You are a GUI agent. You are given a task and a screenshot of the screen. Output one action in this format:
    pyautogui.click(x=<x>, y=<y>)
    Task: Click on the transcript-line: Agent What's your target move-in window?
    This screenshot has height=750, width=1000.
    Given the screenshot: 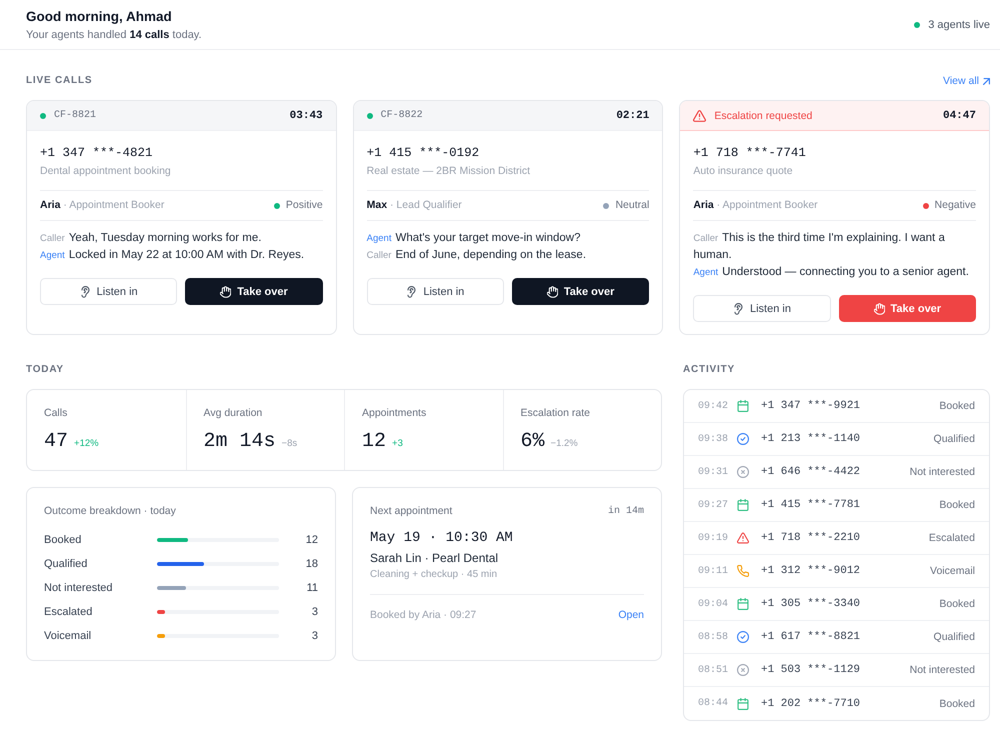 What is the action you would take?
    pyautogui.click(x=474, y=238)
    